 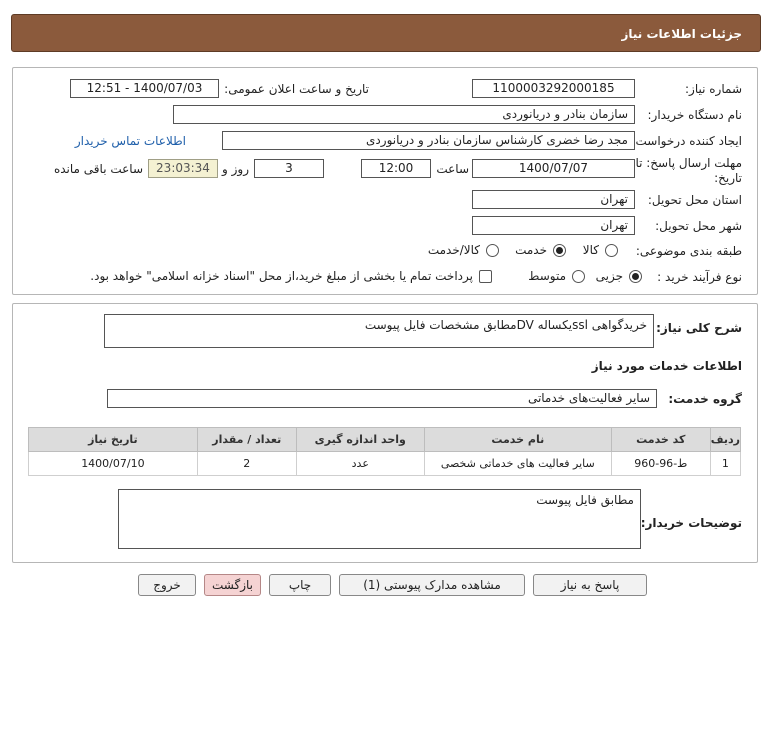 What do you see at coordinates (611, 250) in the screenshot?
I see `category-radio-goods` at bounding box center [611, 250].